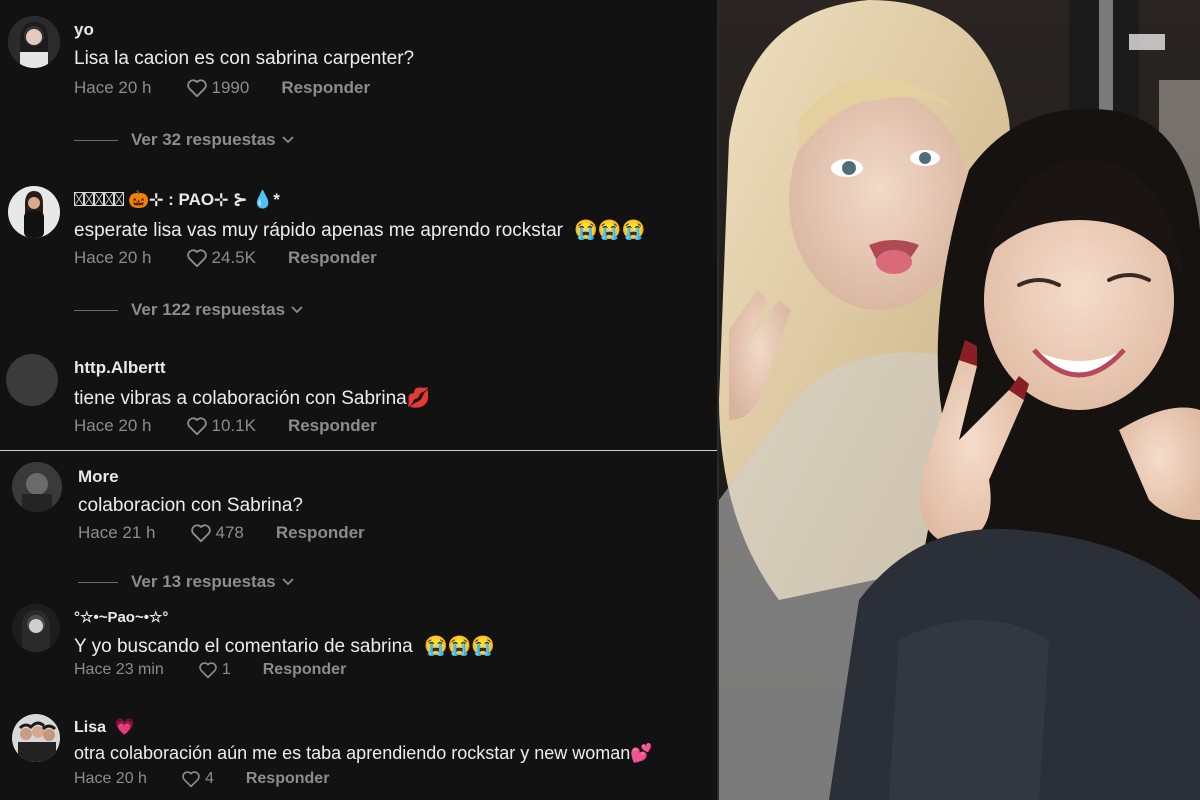 This screenshot has width=1200, height=800. Describe the element at coordinates (84, 30) in the screenshot. I see `comment-username: yo` at that location.